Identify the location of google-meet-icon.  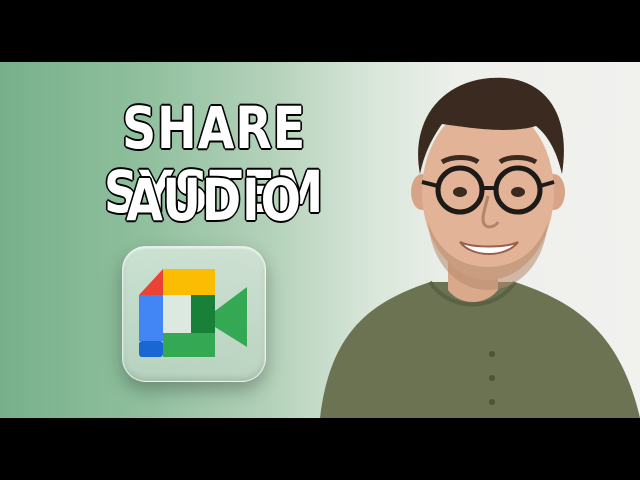
(193, 313).